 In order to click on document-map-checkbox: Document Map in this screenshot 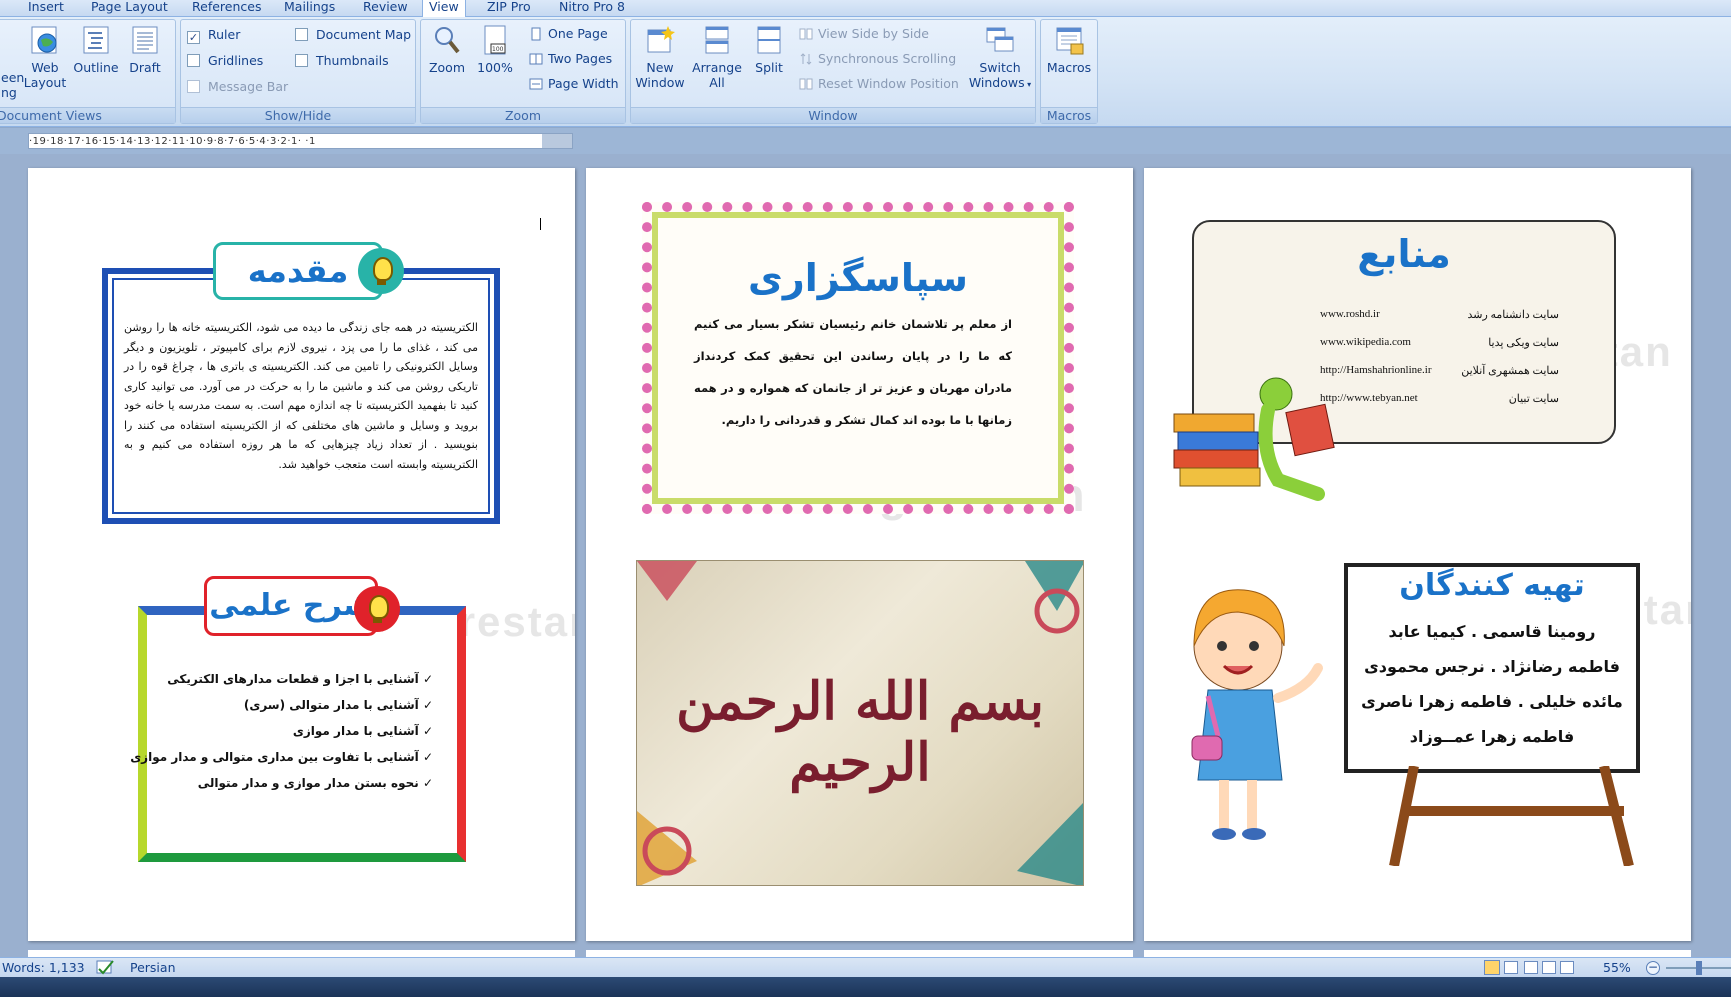, I will do `click(353, 35)`.